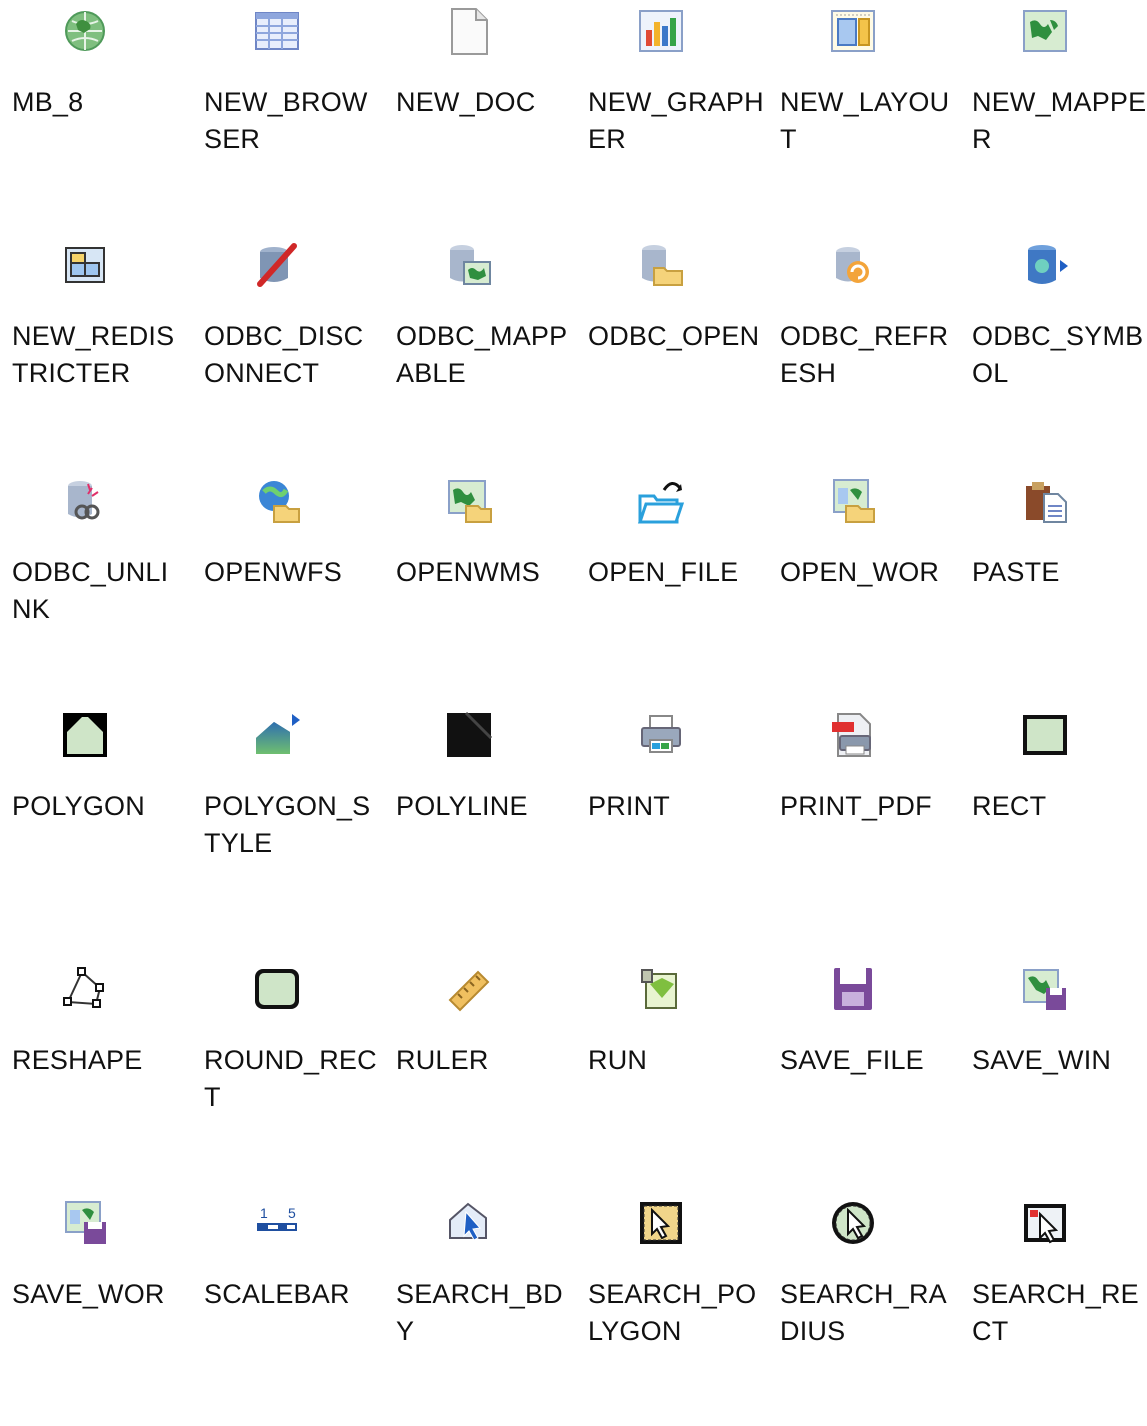 This screenshot has height=1426, width=1147. Describe the element at coordinates (277, 735) in the screenshot. I see `polygon-style-icon` at that location.